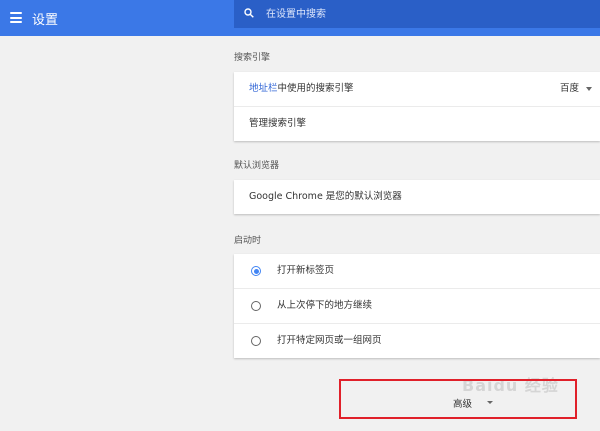 Image resolution: width=600 pixels, height=431 pixels. I want to click on address-bar-row-label: 中使用的搜索引擎, so click(315, 88).